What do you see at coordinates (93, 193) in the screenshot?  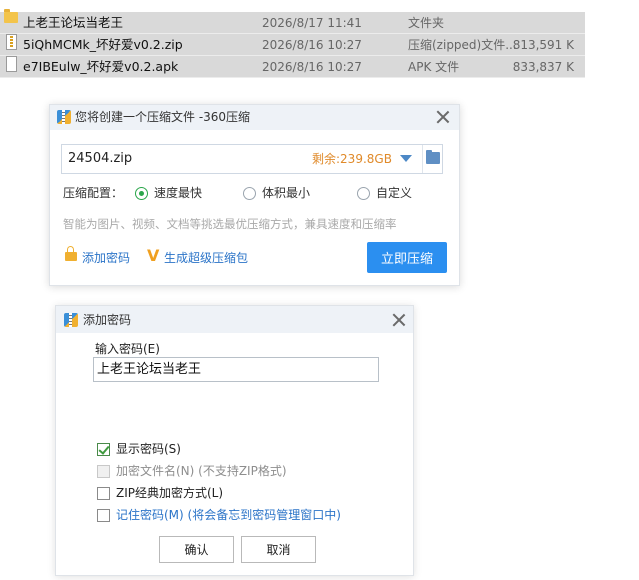 I see `compress-config-label: 压缩配置：` at bounding box center [93, 193].